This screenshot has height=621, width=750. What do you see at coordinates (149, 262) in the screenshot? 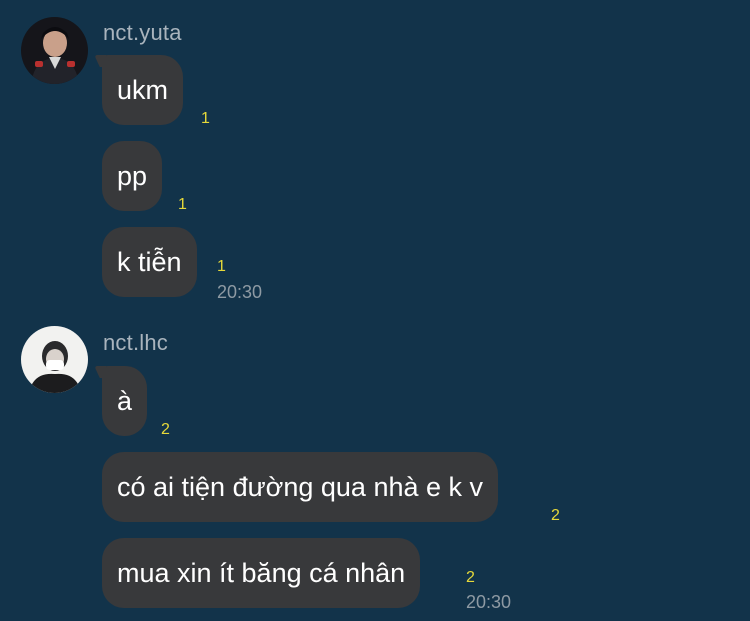
I see `message-bubble: k tiễn` at bounding box center [149, 262].